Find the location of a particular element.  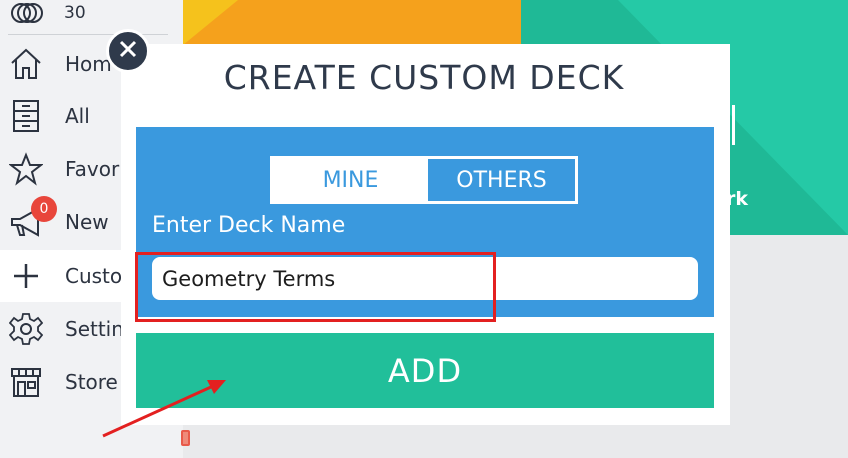

sidebar-item-label: New is located at coordinates (87, 222).